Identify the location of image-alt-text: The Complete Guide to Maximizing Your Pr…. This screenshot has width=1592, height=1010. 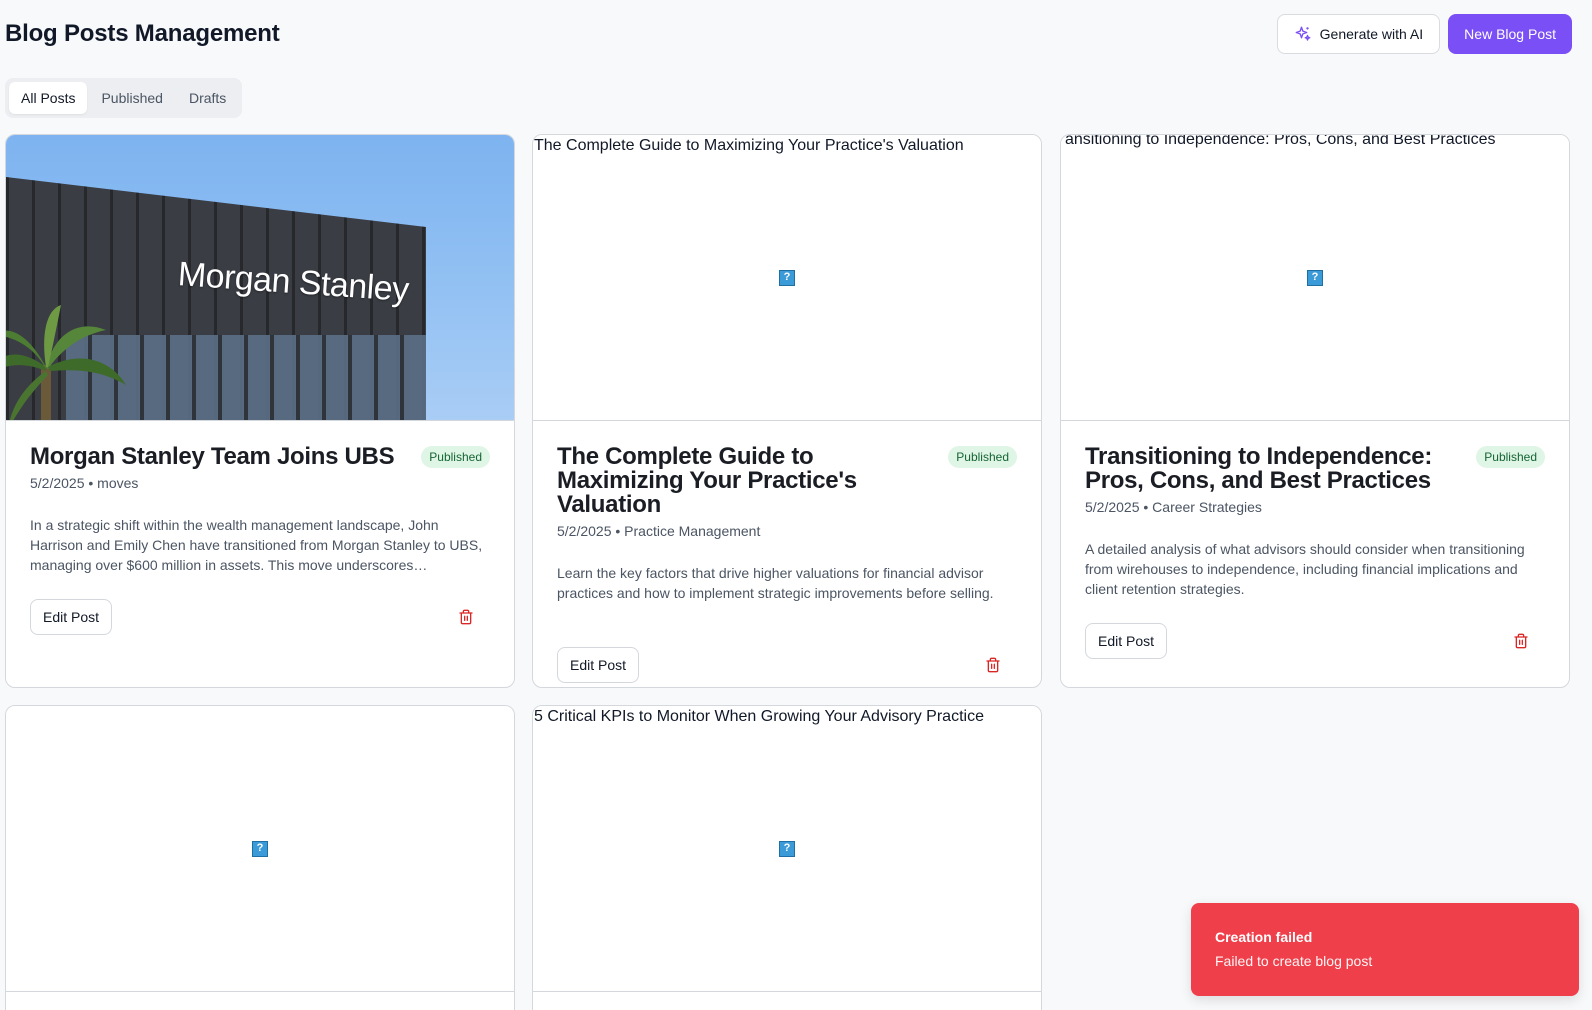
(749, 145).